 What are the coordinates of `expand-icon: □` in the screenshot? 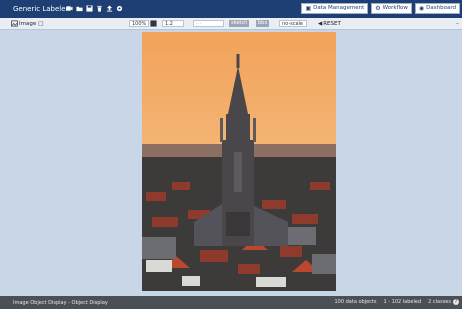 It's located at (41, 23).